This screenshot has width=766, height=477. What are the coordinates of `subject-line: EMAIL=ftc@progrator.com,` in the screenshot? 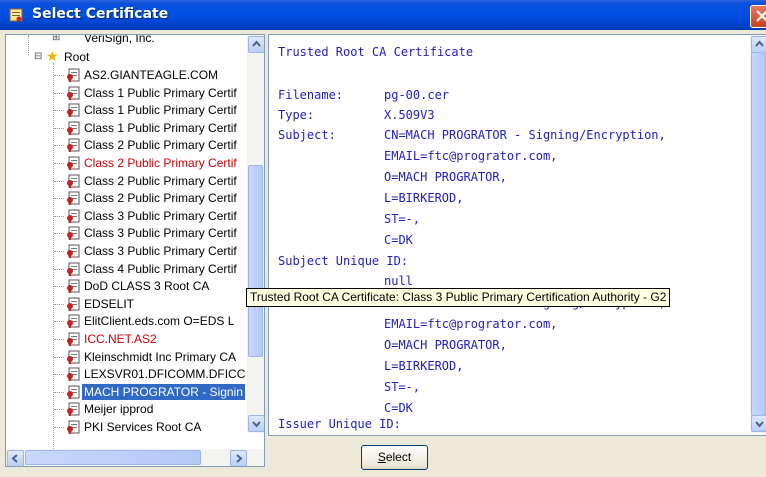 It's located at (471, 156).